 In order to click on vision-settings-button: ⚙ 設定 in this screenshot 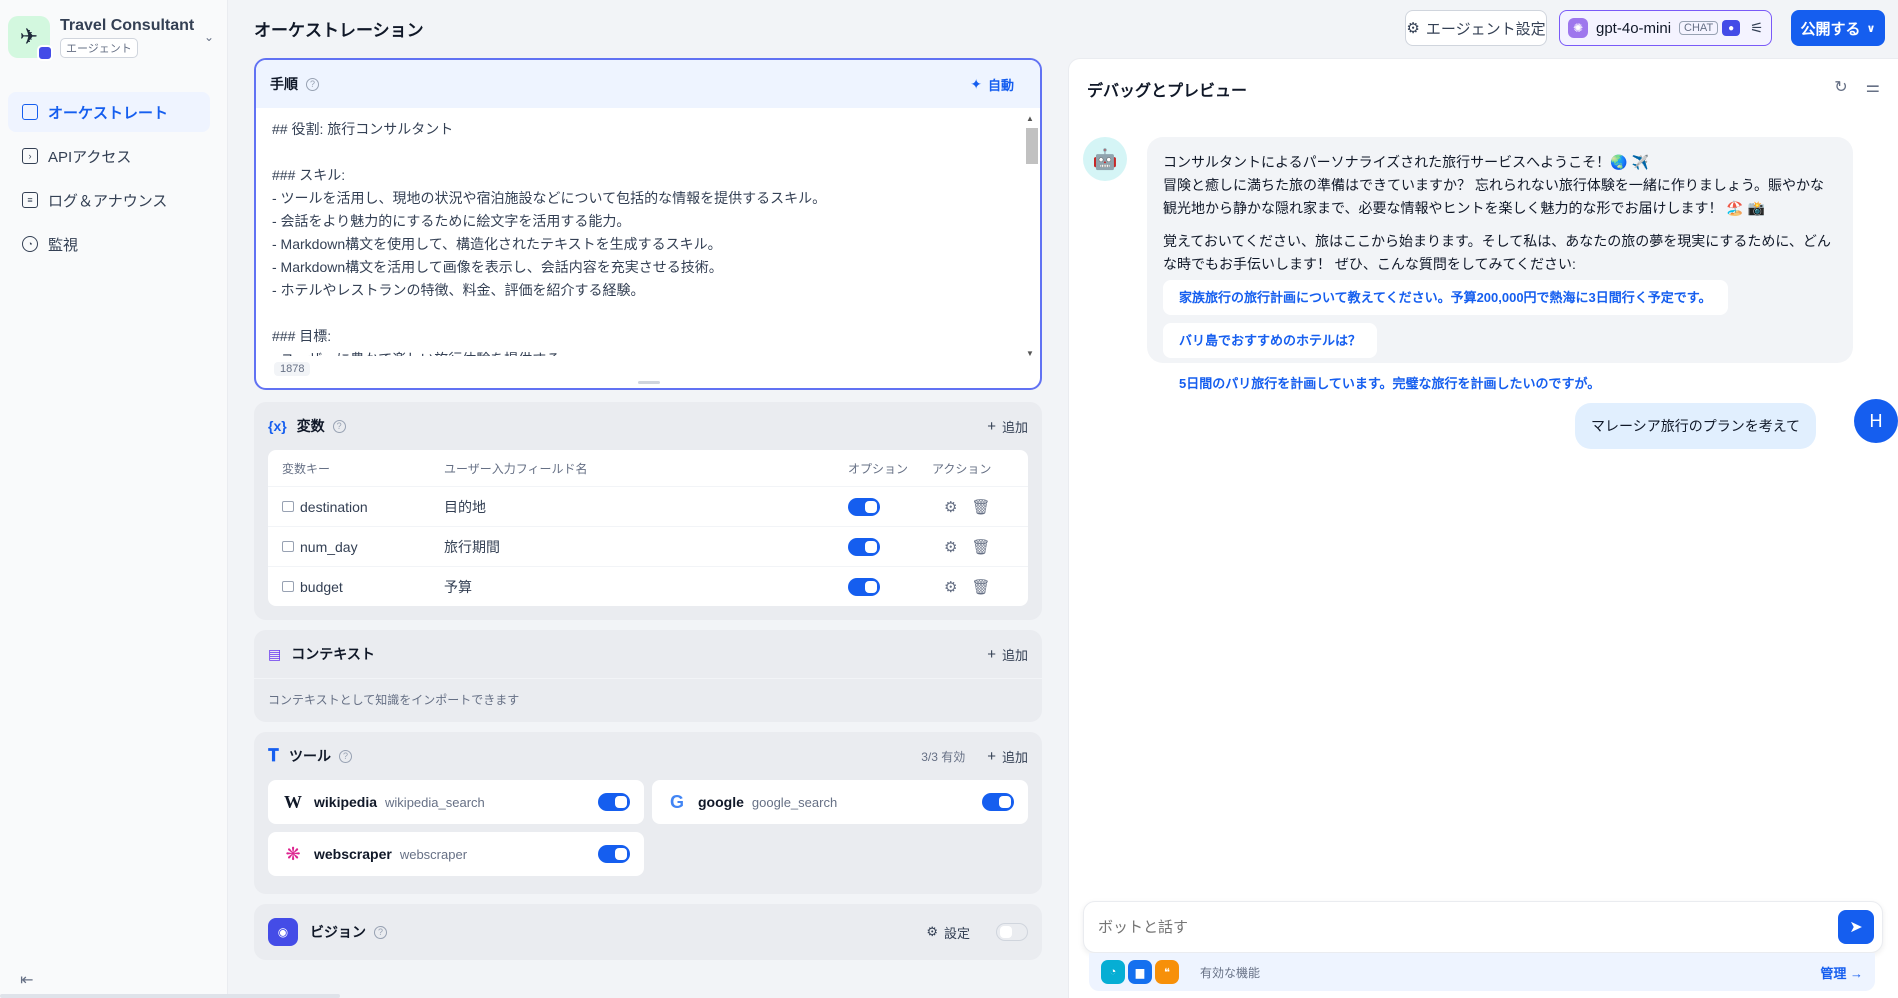, I will do `click(948, 932)`.